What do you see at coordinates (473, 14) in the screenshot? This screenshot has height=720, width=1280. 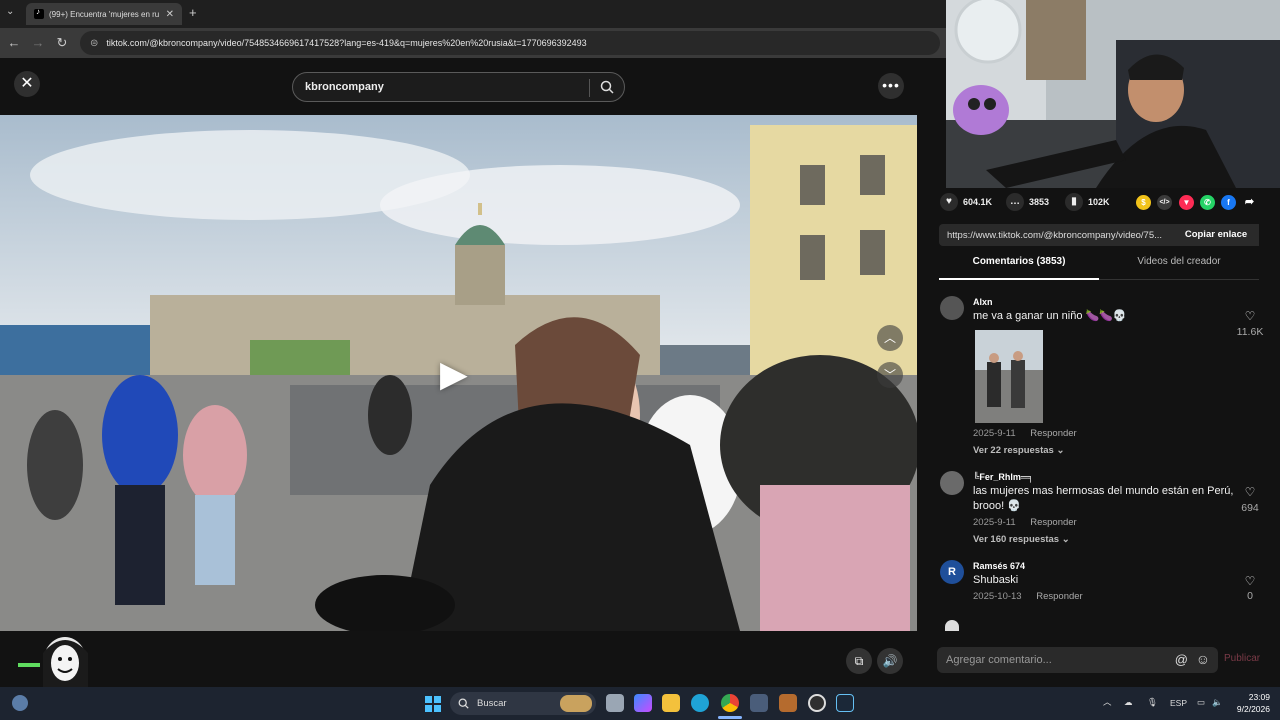 I see `browser-tab-bar: ⌄ (99+) Encuentra 'mujeres en ru ✕ +` at bounding box center [473, 14].